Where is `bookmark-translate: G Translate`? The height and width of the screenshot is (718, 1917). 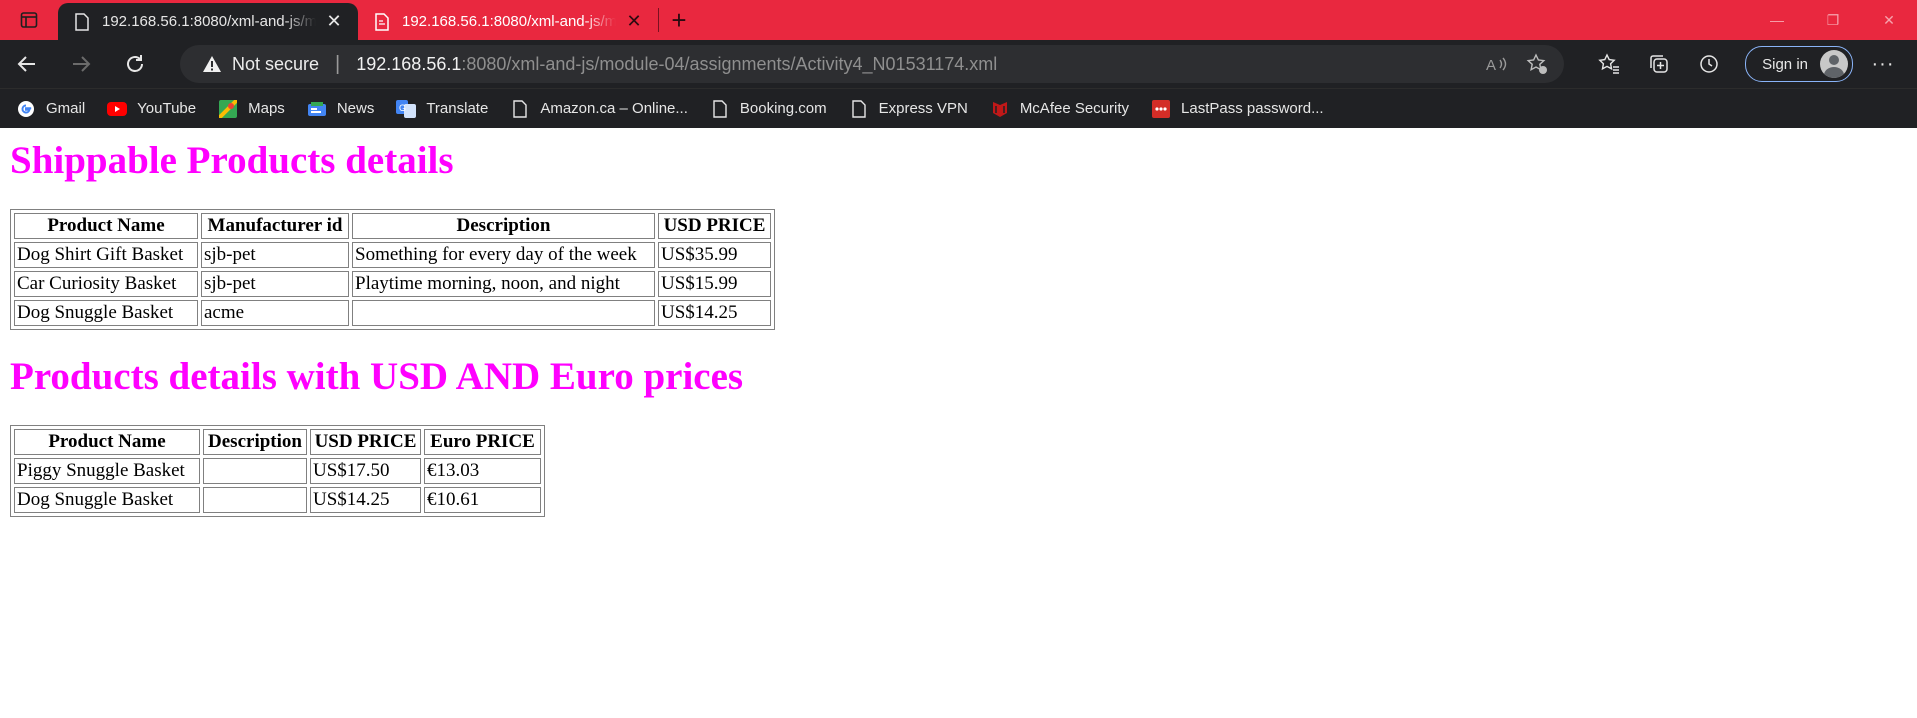
bookmark-translate: G Translate is located at coordinates (442, 109).